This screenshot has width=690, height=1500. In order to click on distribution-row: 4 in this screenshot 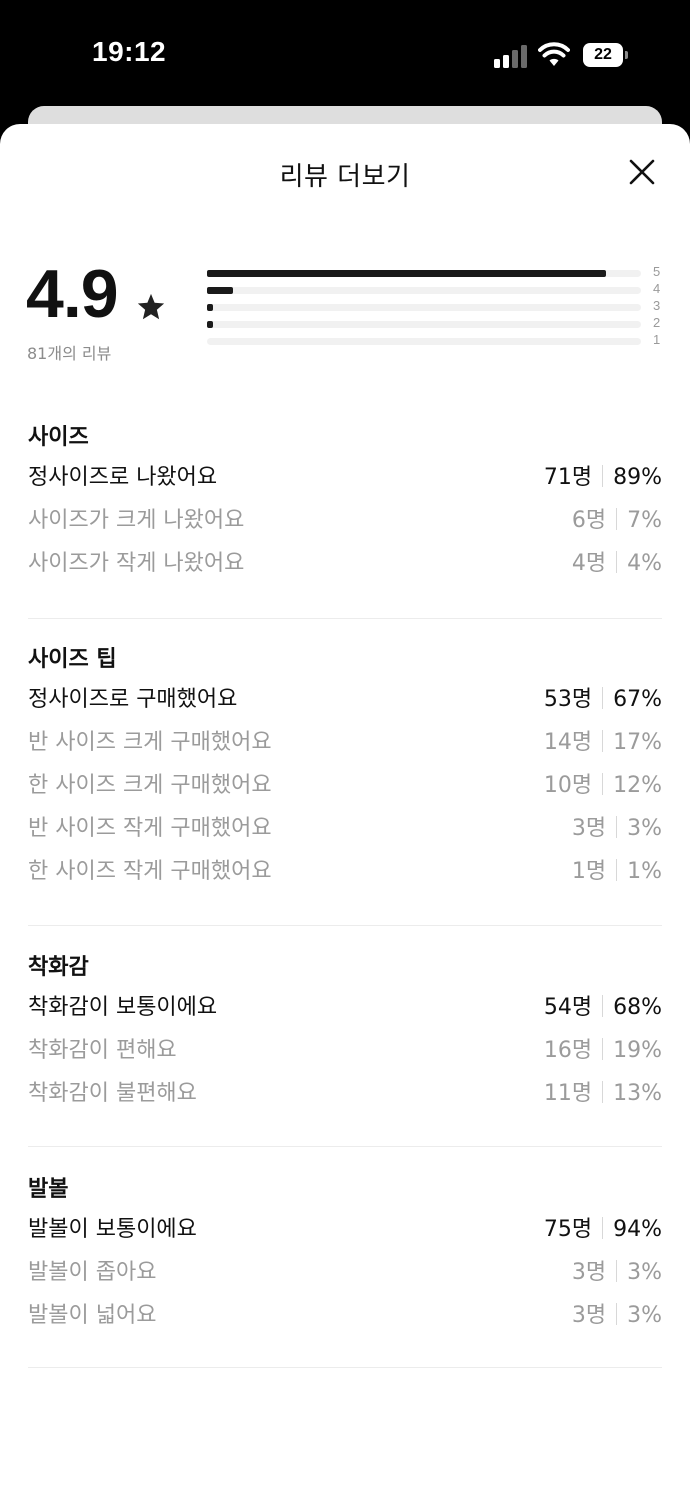, I will do `click(437, 289)`.